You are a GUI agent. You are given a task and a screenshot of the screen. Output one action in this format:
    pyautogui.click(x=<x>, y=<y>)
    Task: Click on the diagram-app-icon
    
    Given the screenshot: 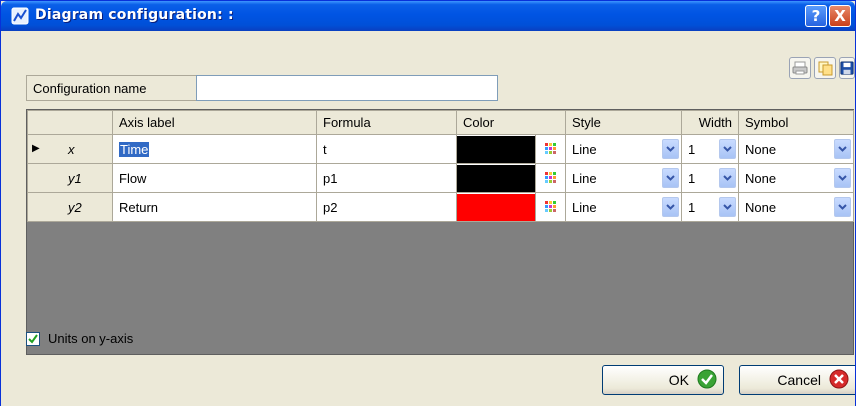 What is the action you would take?
    pyautogui.click(x=20, y=16)
    